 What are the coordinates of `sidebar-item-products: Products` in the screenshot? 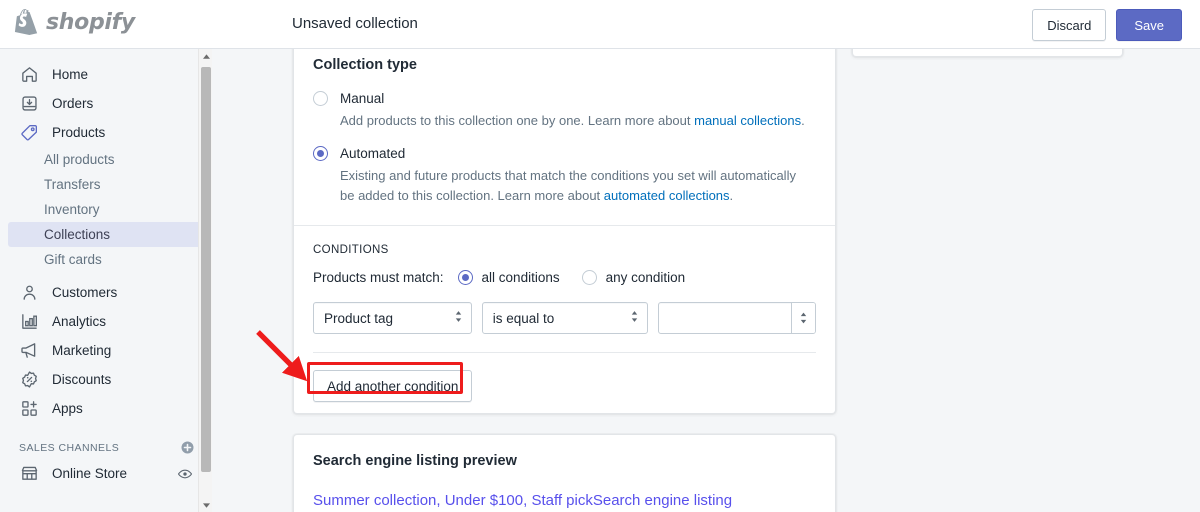 It's located at (105, 132).